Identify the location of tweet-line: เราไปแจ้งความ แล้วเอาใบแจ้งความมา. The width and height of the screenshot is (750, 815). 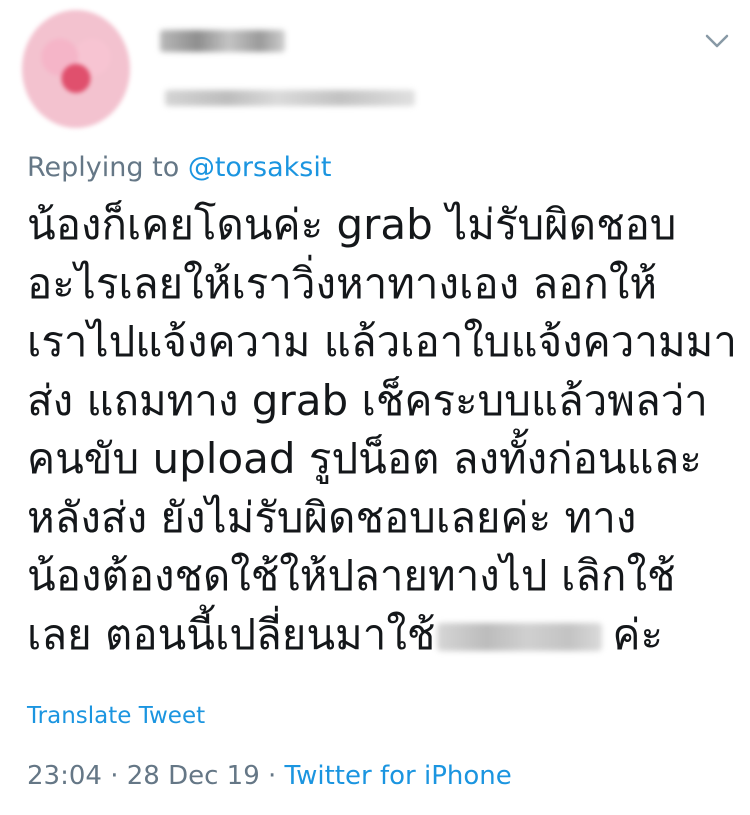
(382, 341).